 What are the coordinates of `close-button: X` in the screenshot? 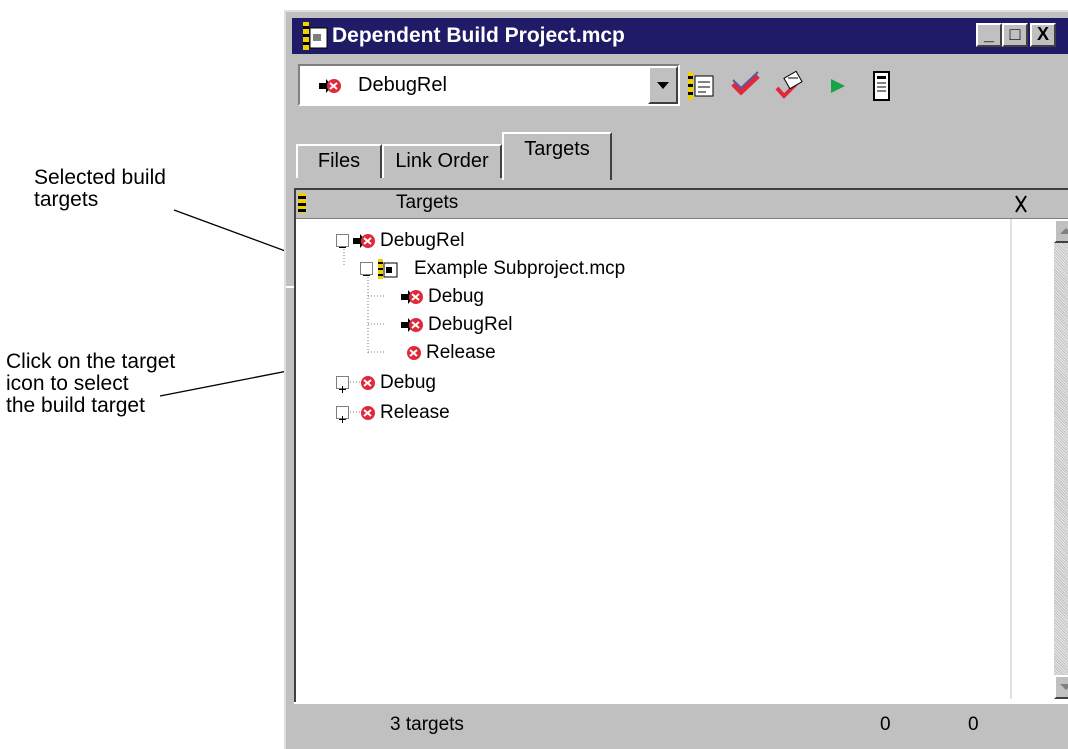 It's located at (1043, 35).